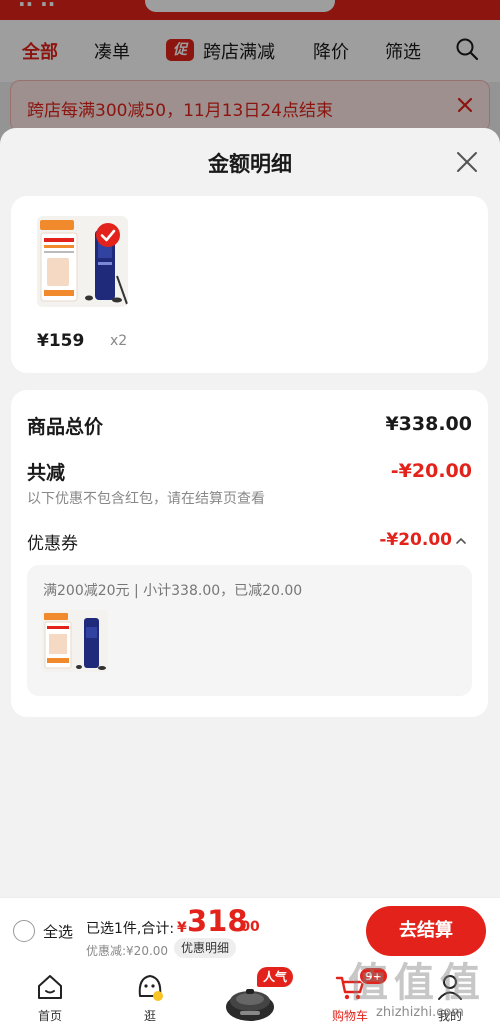 Image resolution: width=500 pixels, height=1031 pixels. I want to click on currency-symbol: ¥, so click(182, 928).